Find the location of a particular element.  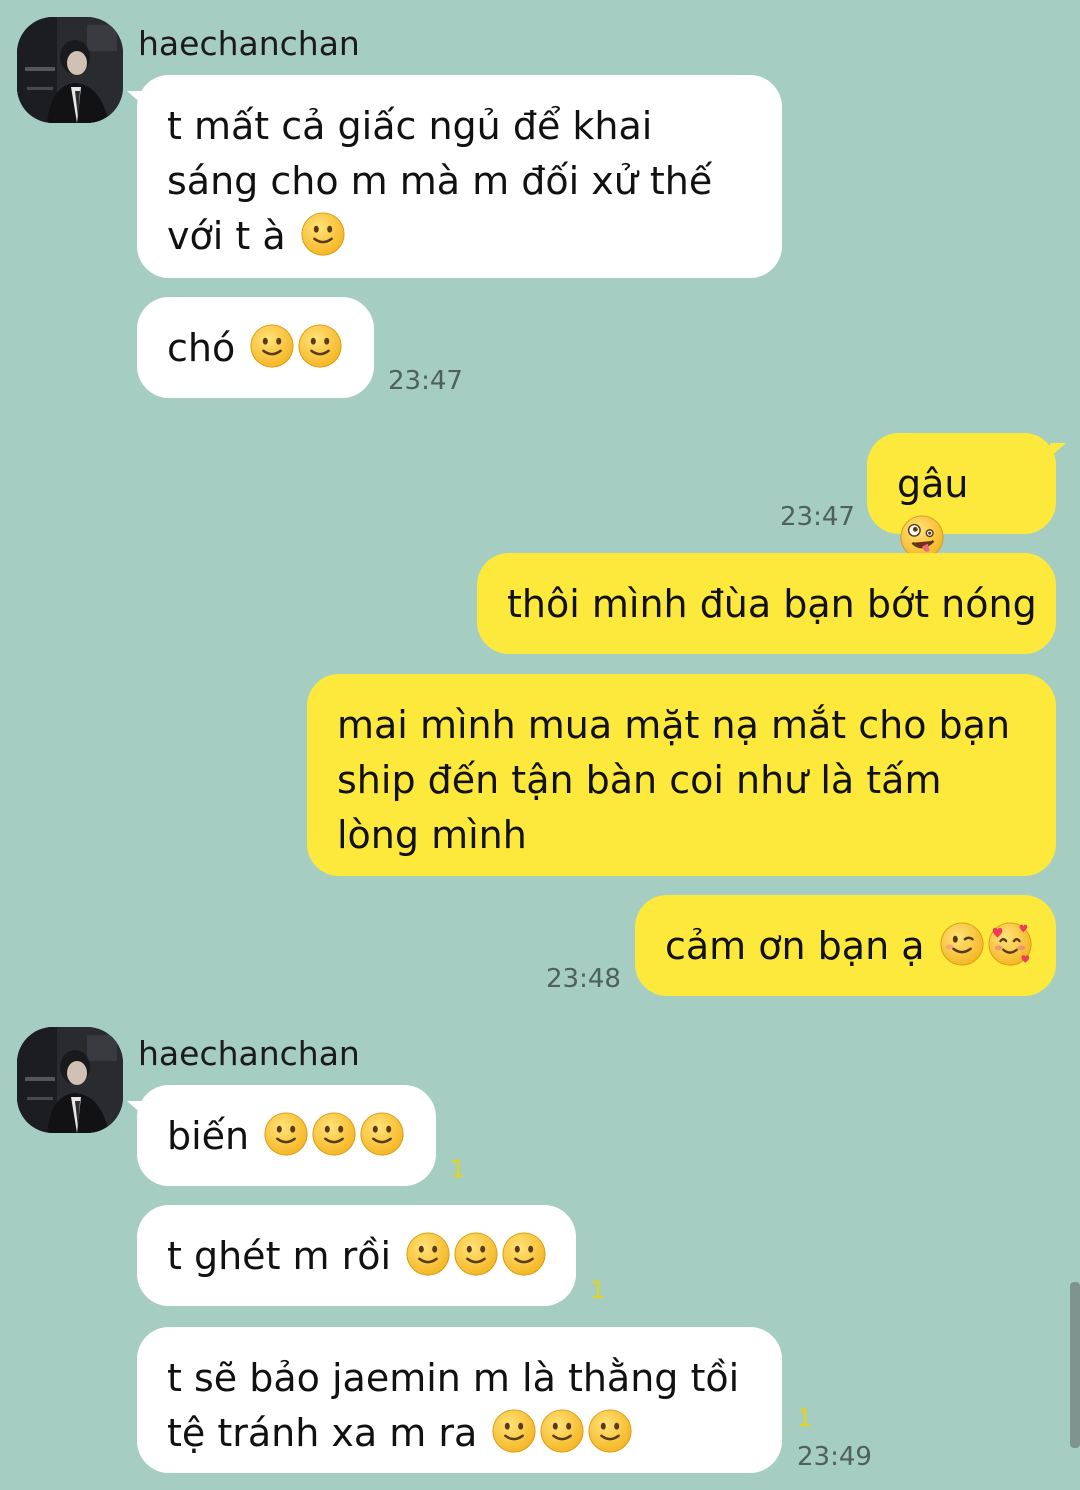

message-bubble: thôi mình đùa bạn bớt nóng is located at coordinates (766, 603).